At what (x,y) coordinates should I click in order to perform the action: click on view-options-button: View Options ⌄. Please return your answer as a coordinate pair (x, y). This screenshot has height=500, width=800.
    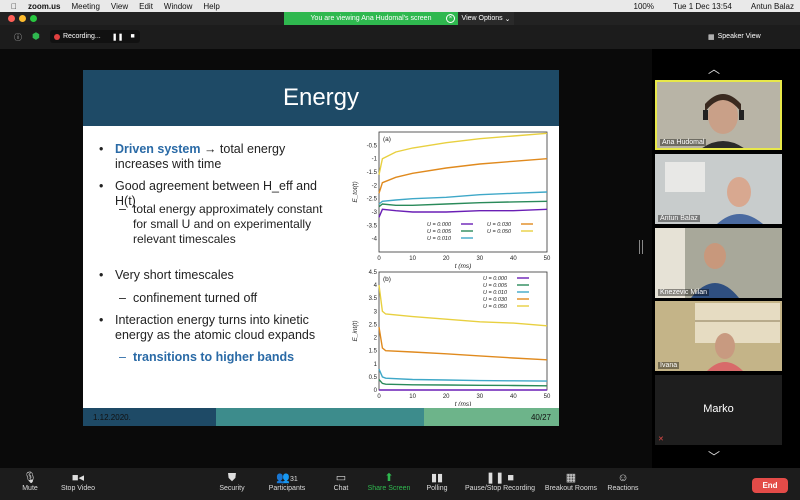
    Looking at the image, I should click on (486, 18).